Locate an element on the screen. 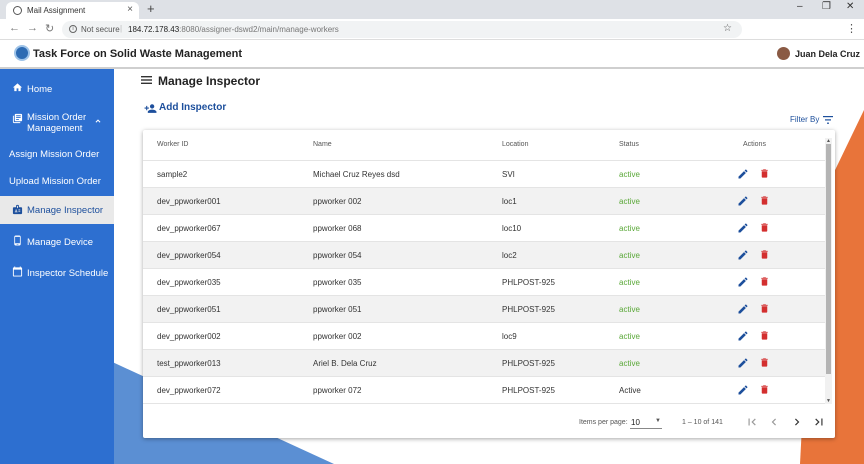 This screenshot has width=864, height=464. sidebar-item-home: Home is located at coordinates (57, 89).